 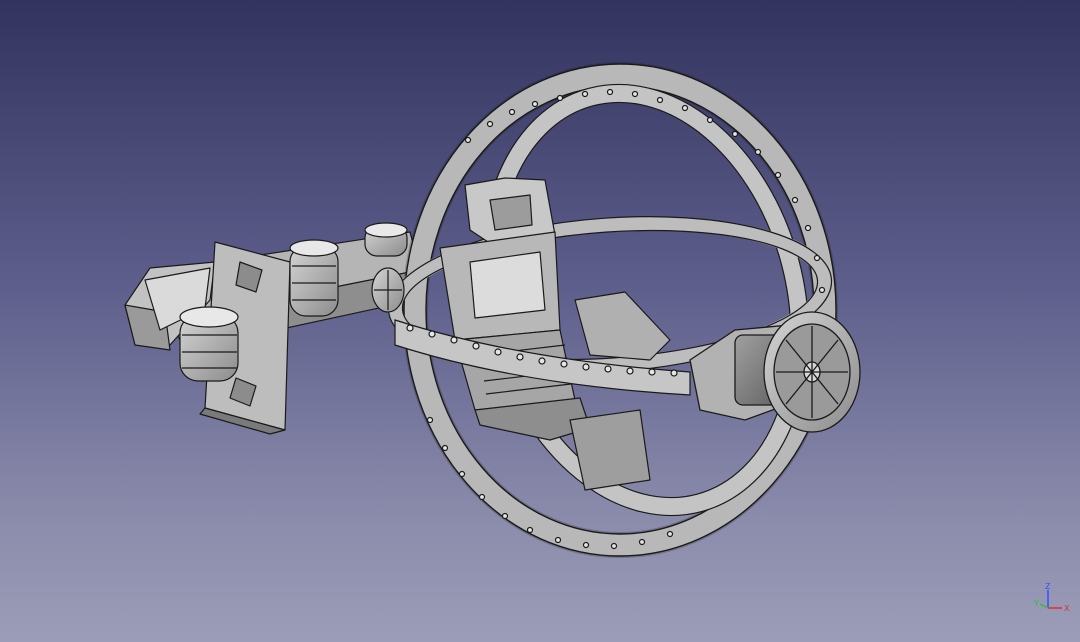 What do you see at coordinates (1036, 603) in the screenshot?
I see `axis-y-label: Y` at bounding box center [1036, 603].